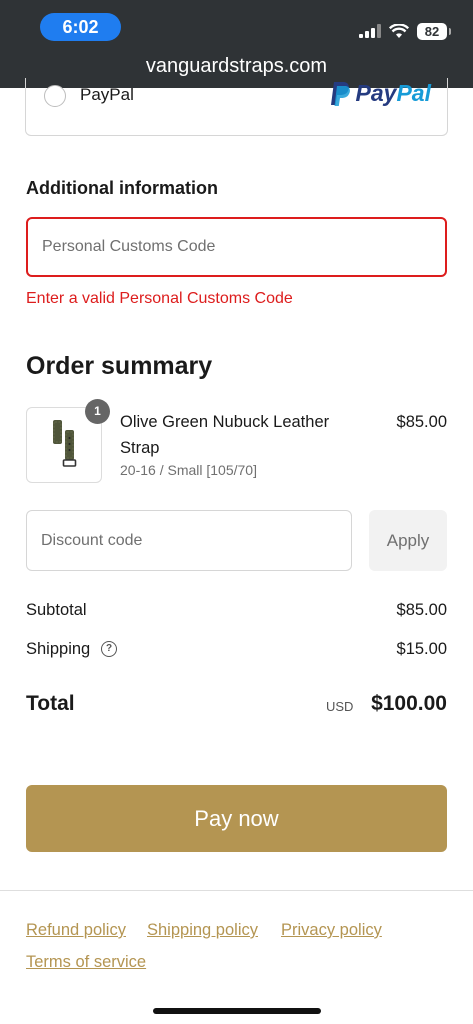 This screenshot has height=1024, width=473. Describe the element at coordinates (80, 27) in the screenshot. I see `status-time: 6:02` at that location.